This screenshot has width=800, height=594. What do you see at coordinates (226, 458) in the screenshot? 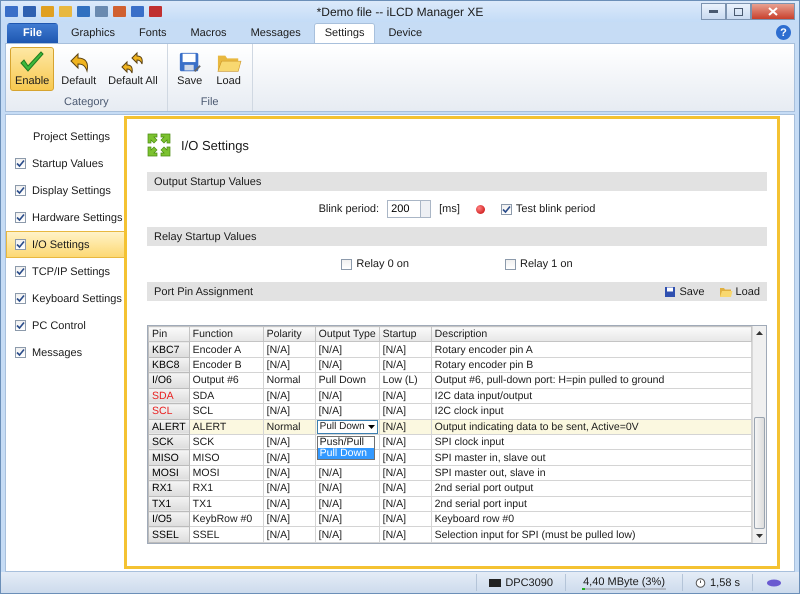
I see `table-cell: MISO` at bounding box center [226, 458].